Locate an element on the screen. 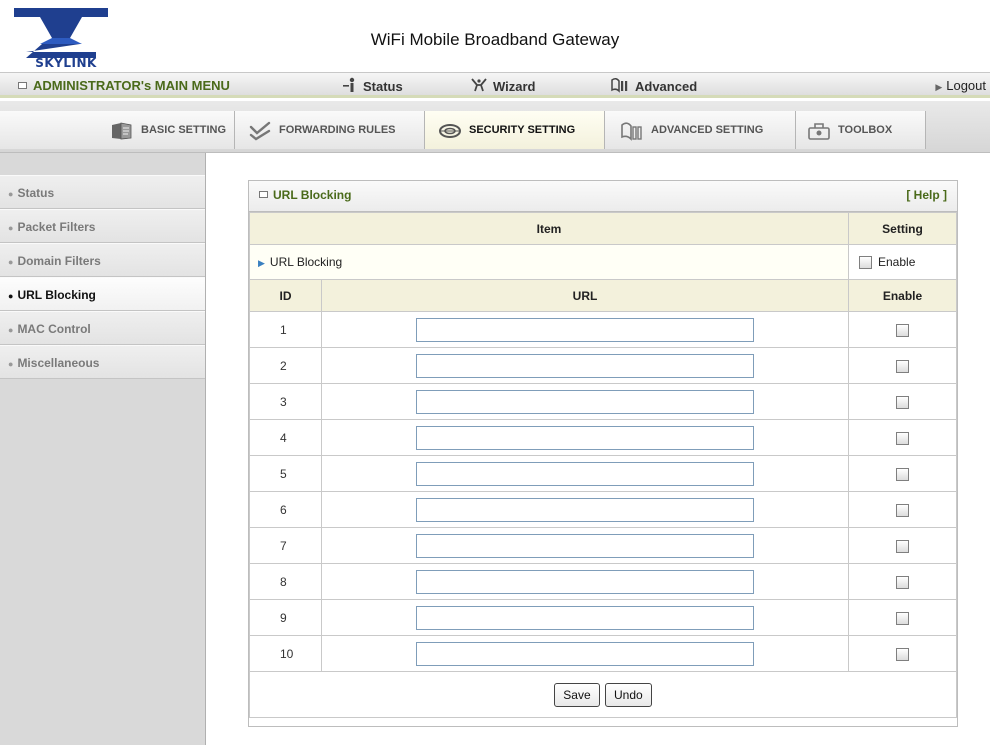 The width and height of the screenshot is (990, 745). row-id: 5 is located at coordinates (285, 473).